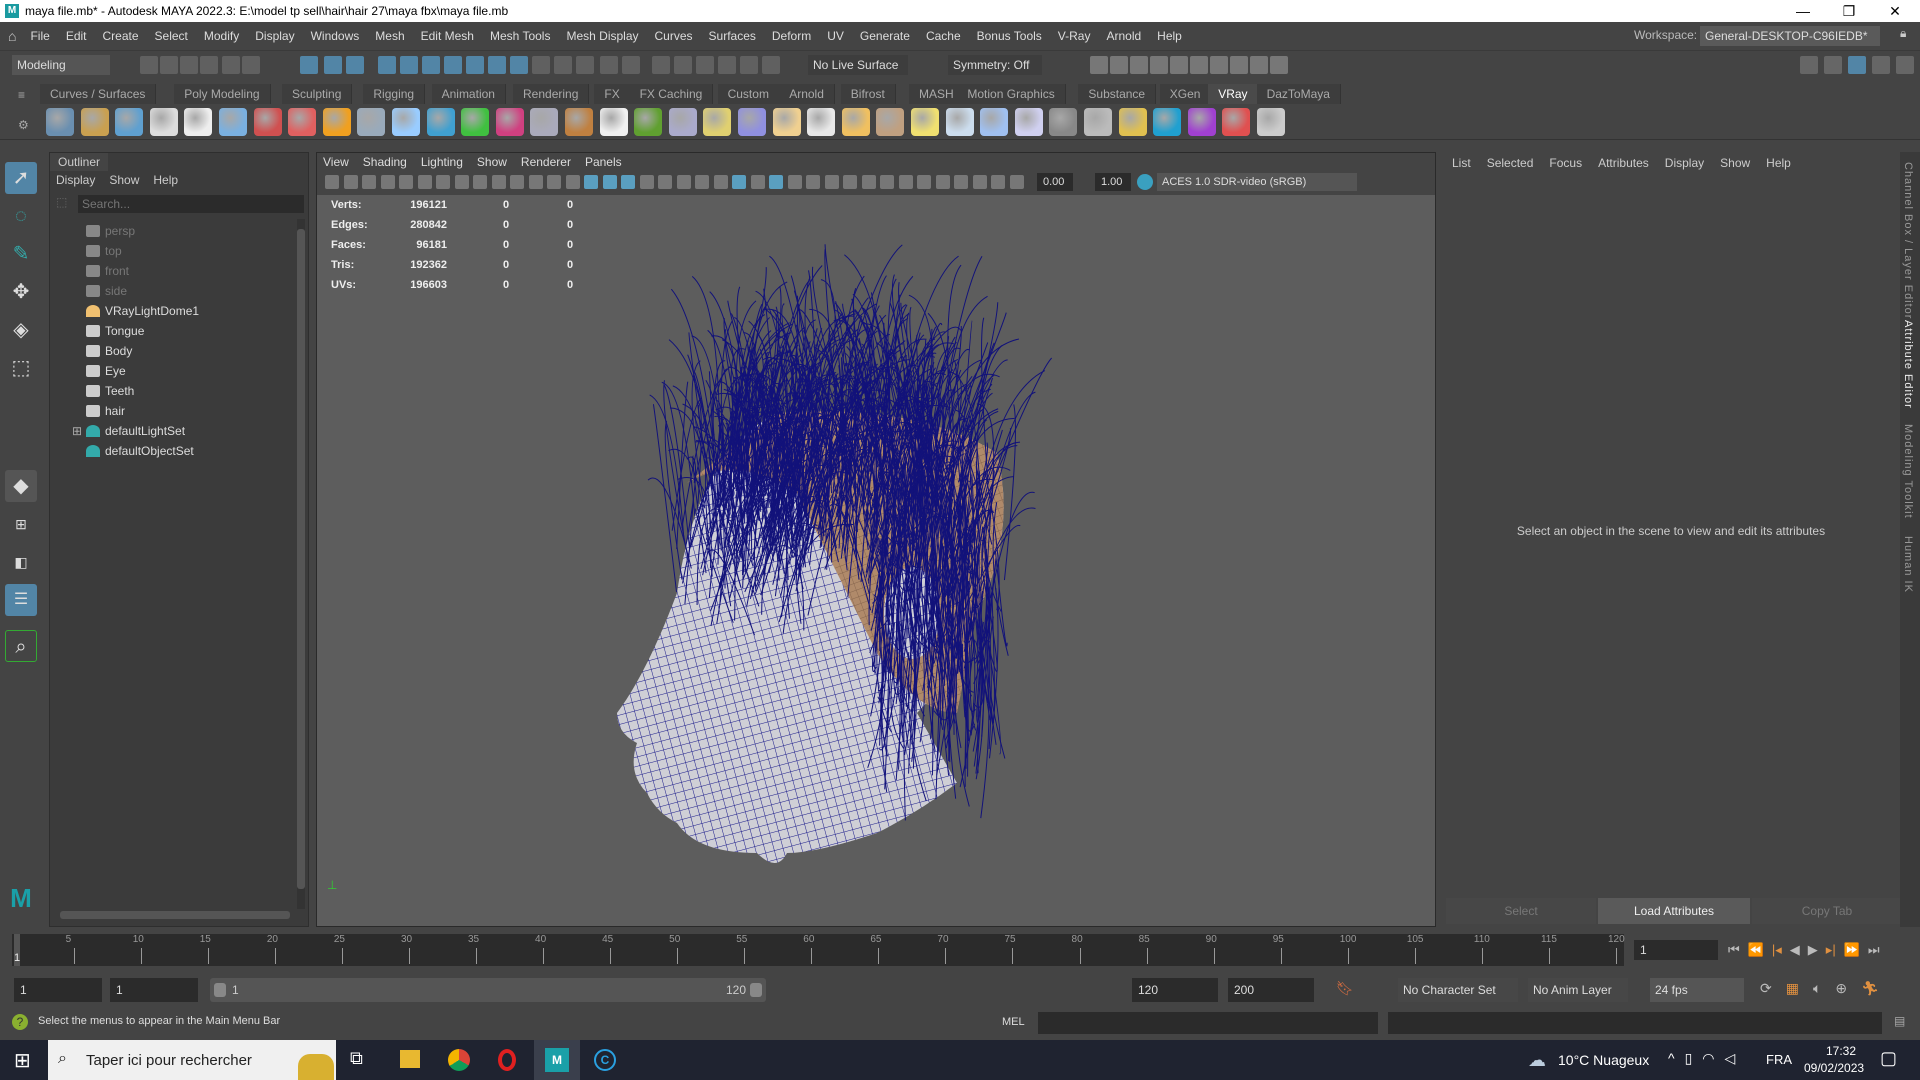 Image resolution: width=1920 pixels, height=1080 pixels. Describe the element at coordinates (551, 94) in the screenshot. I see `shelf-tab-rendering: Rendering` at that location.